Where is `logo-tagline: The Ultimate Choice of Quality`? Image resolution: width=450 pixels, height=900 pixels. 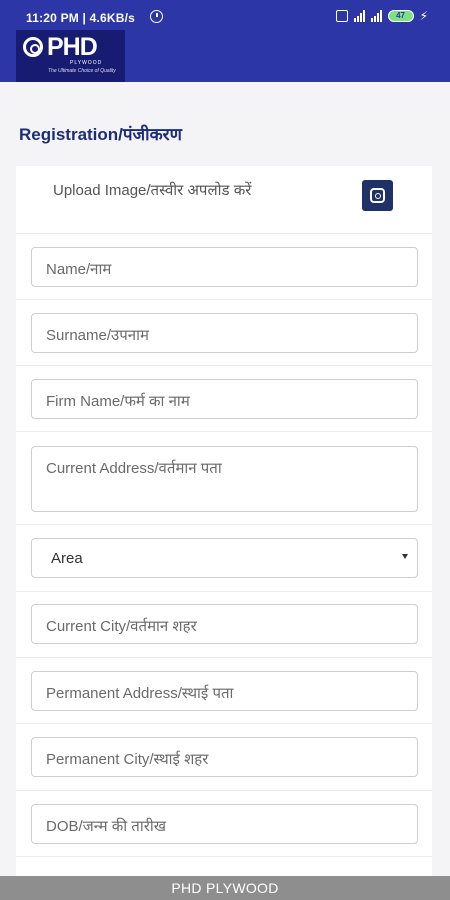 logo-tagline: The Ultimate Choice of Quality is located at coordinates (82, 71).